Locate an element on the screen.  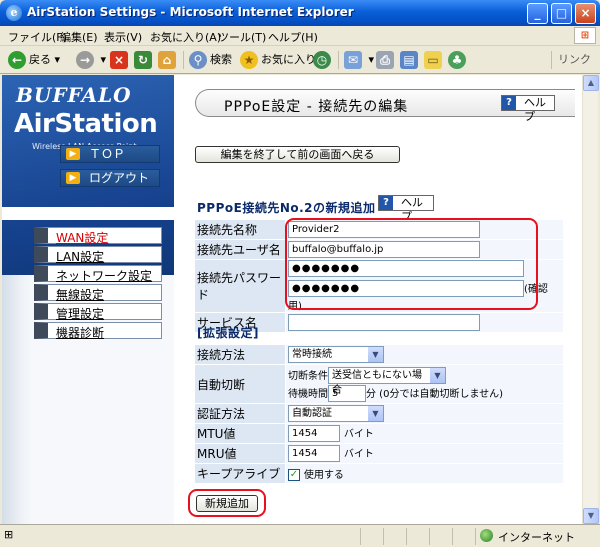
edit-button: ▤ is located at coordinates (410, 60).